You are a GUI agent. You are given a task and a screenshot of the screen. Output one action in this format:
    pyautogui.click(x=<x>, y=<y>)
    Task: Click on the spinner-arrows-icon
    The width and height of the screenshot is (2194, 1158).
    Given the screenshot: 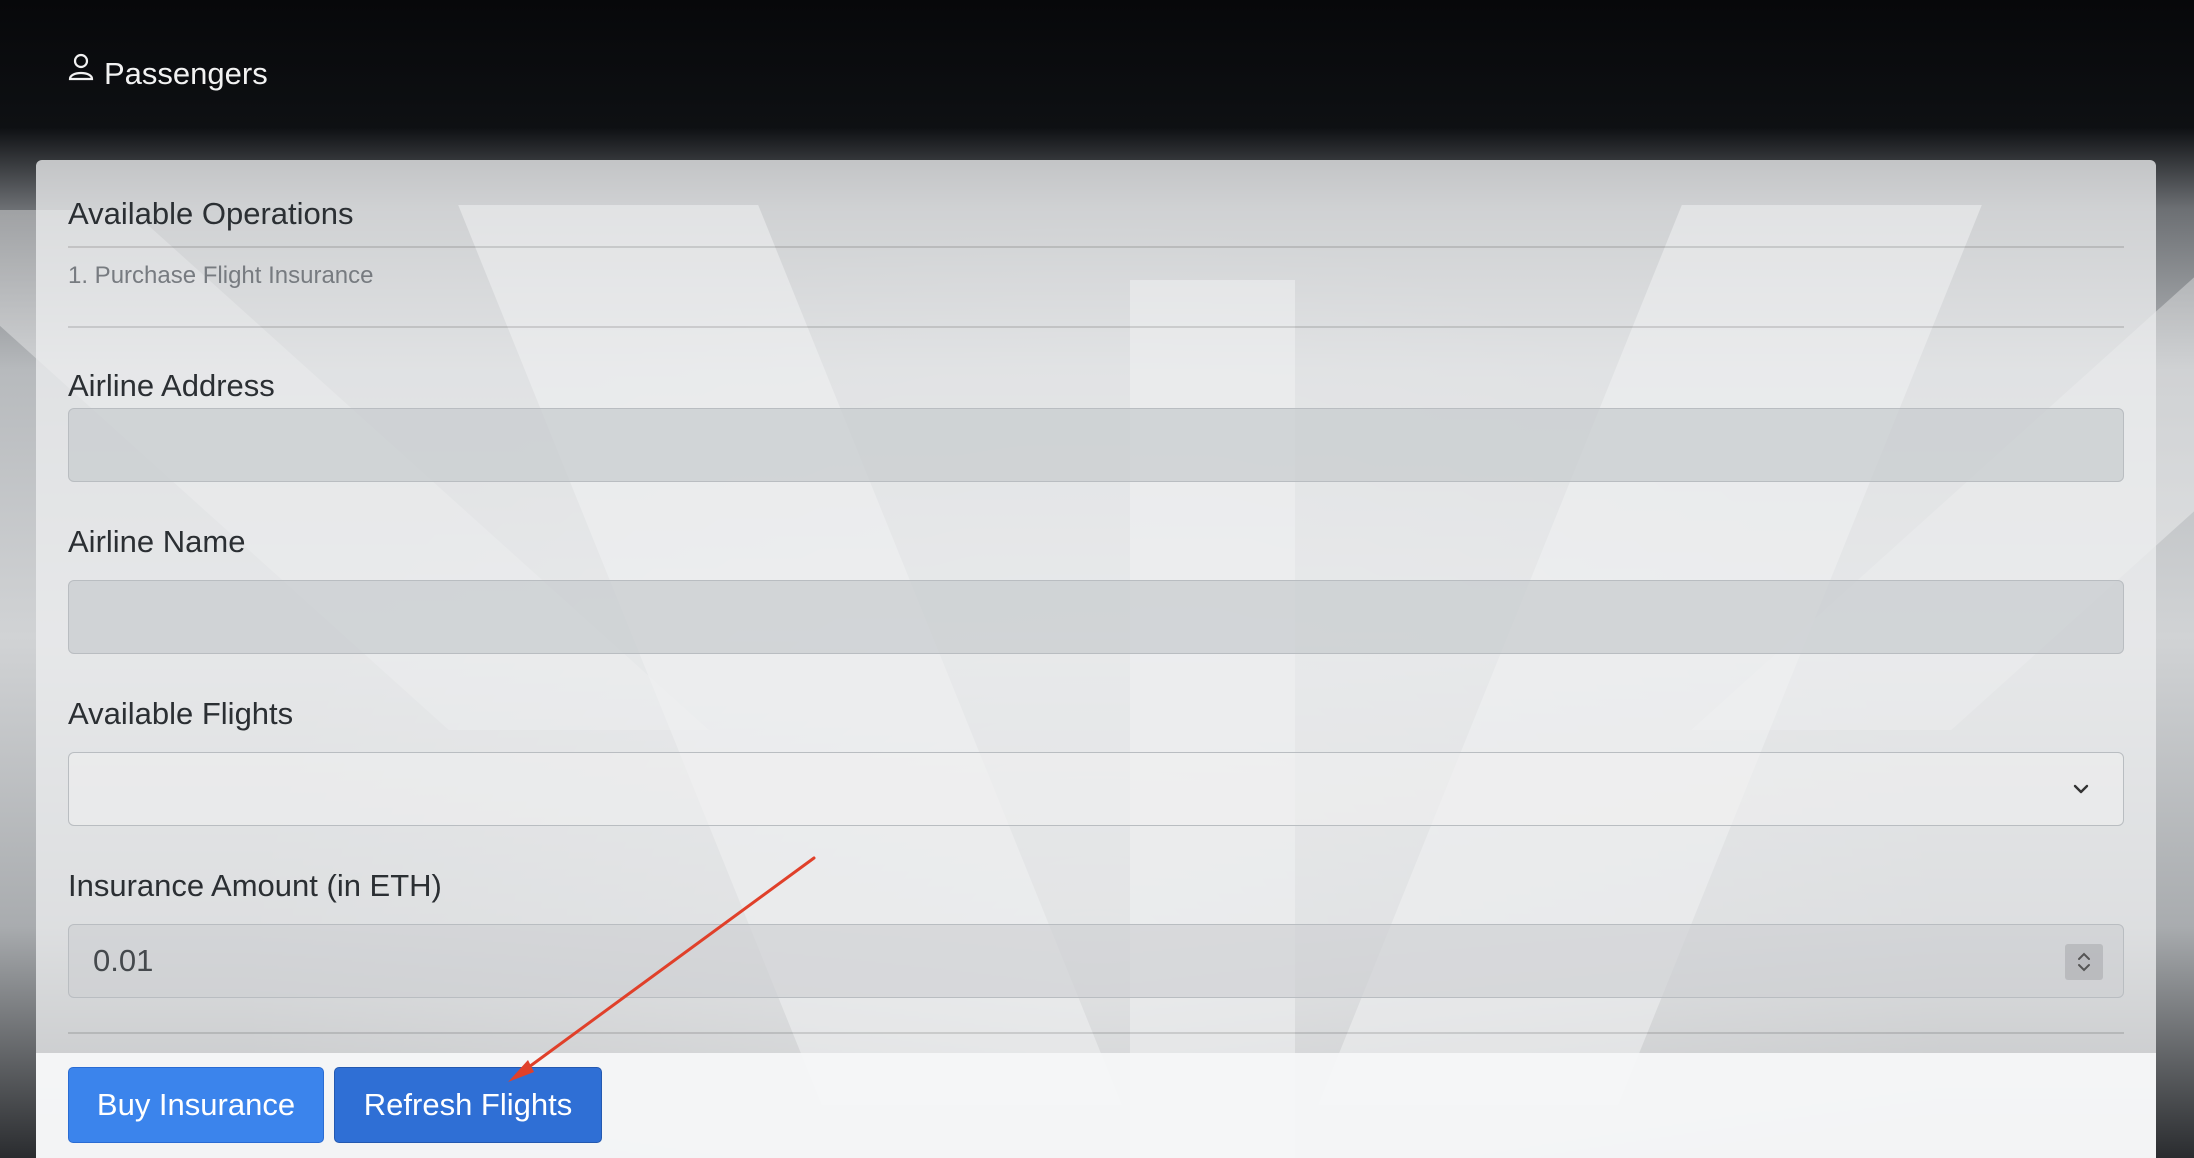 What is the action you would take?
    pyautogui.click(x=2084, y=962)
    